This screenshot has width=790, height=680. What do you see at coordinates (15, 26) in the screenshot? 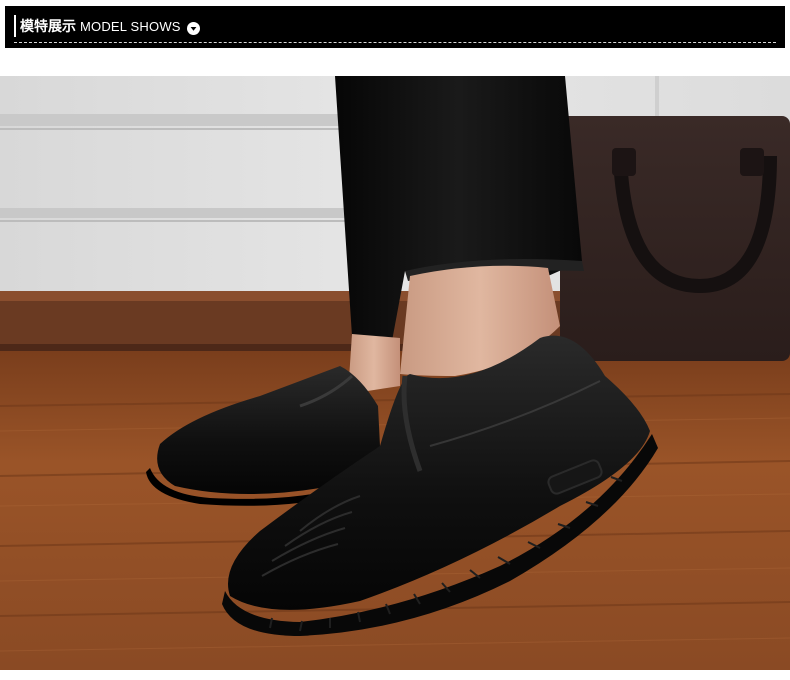
I see `header-accent-bar` at bounding box center [15, 26].